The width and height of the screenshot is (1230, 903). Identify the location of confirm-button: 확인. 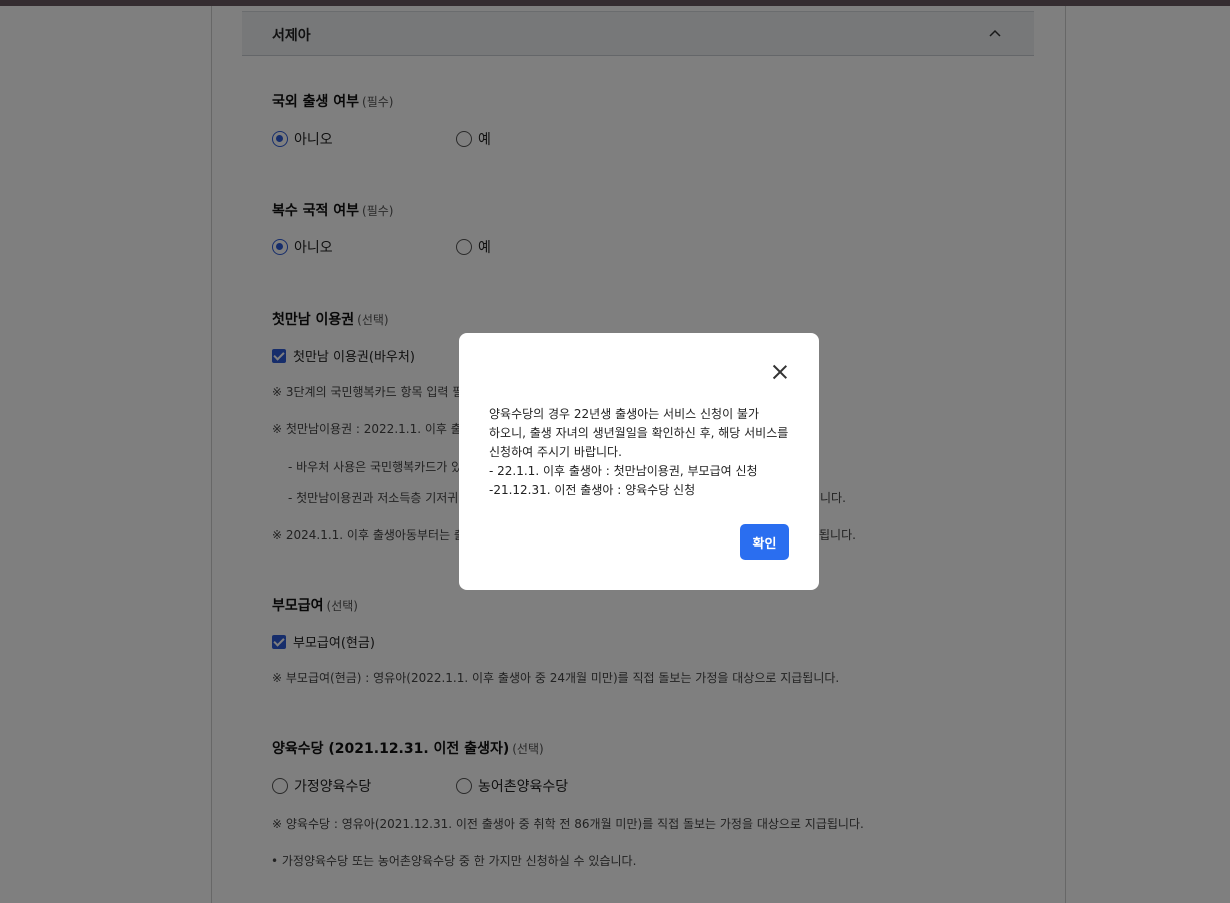
(764, 542).